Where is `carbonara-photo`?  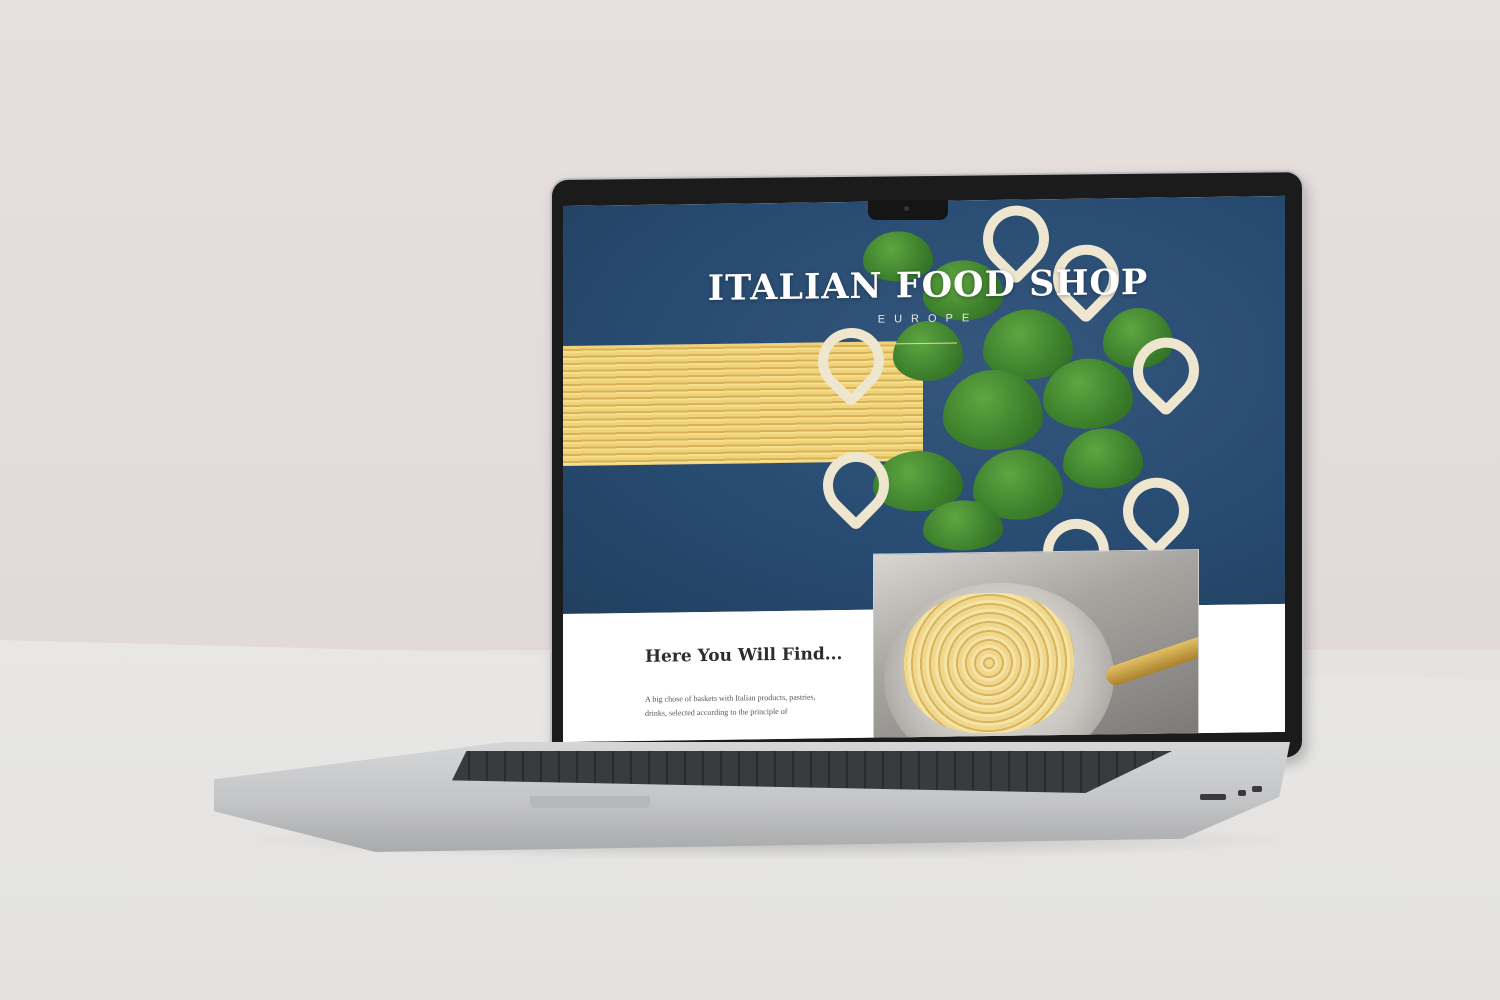 carbonara-photo is located at coordinates (1036, 644).